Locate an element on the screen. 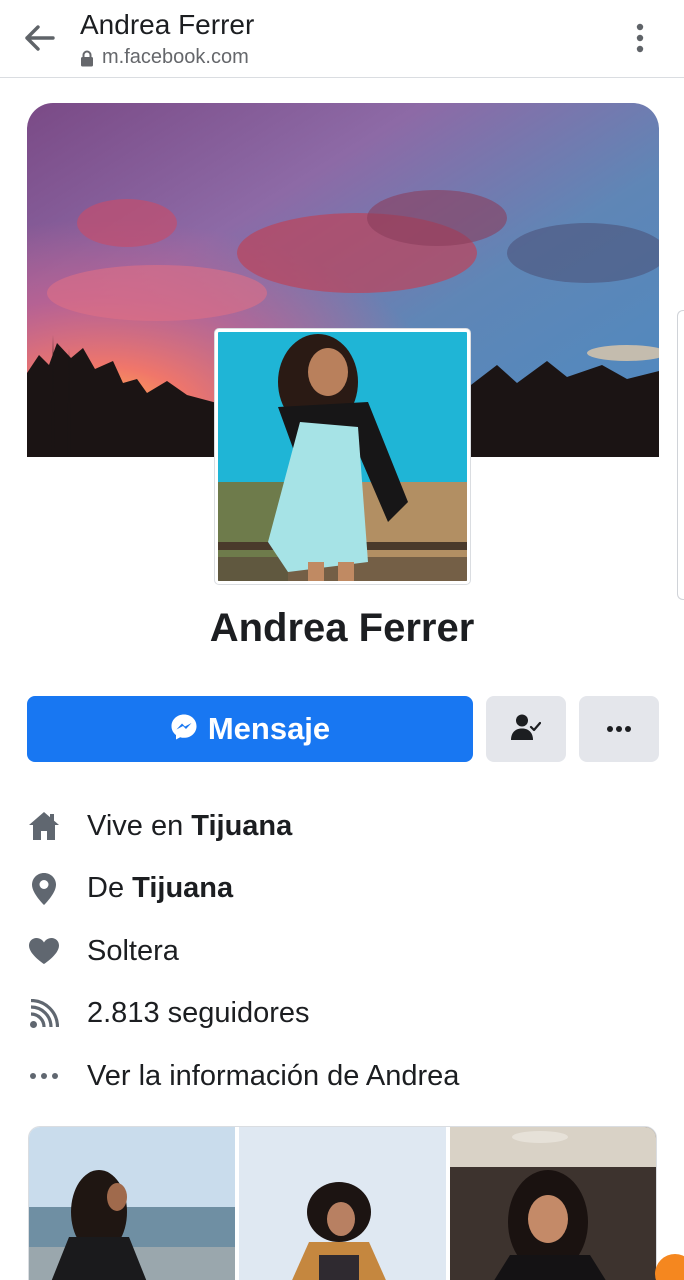  more-options-button is located at coordinates (619, 729).